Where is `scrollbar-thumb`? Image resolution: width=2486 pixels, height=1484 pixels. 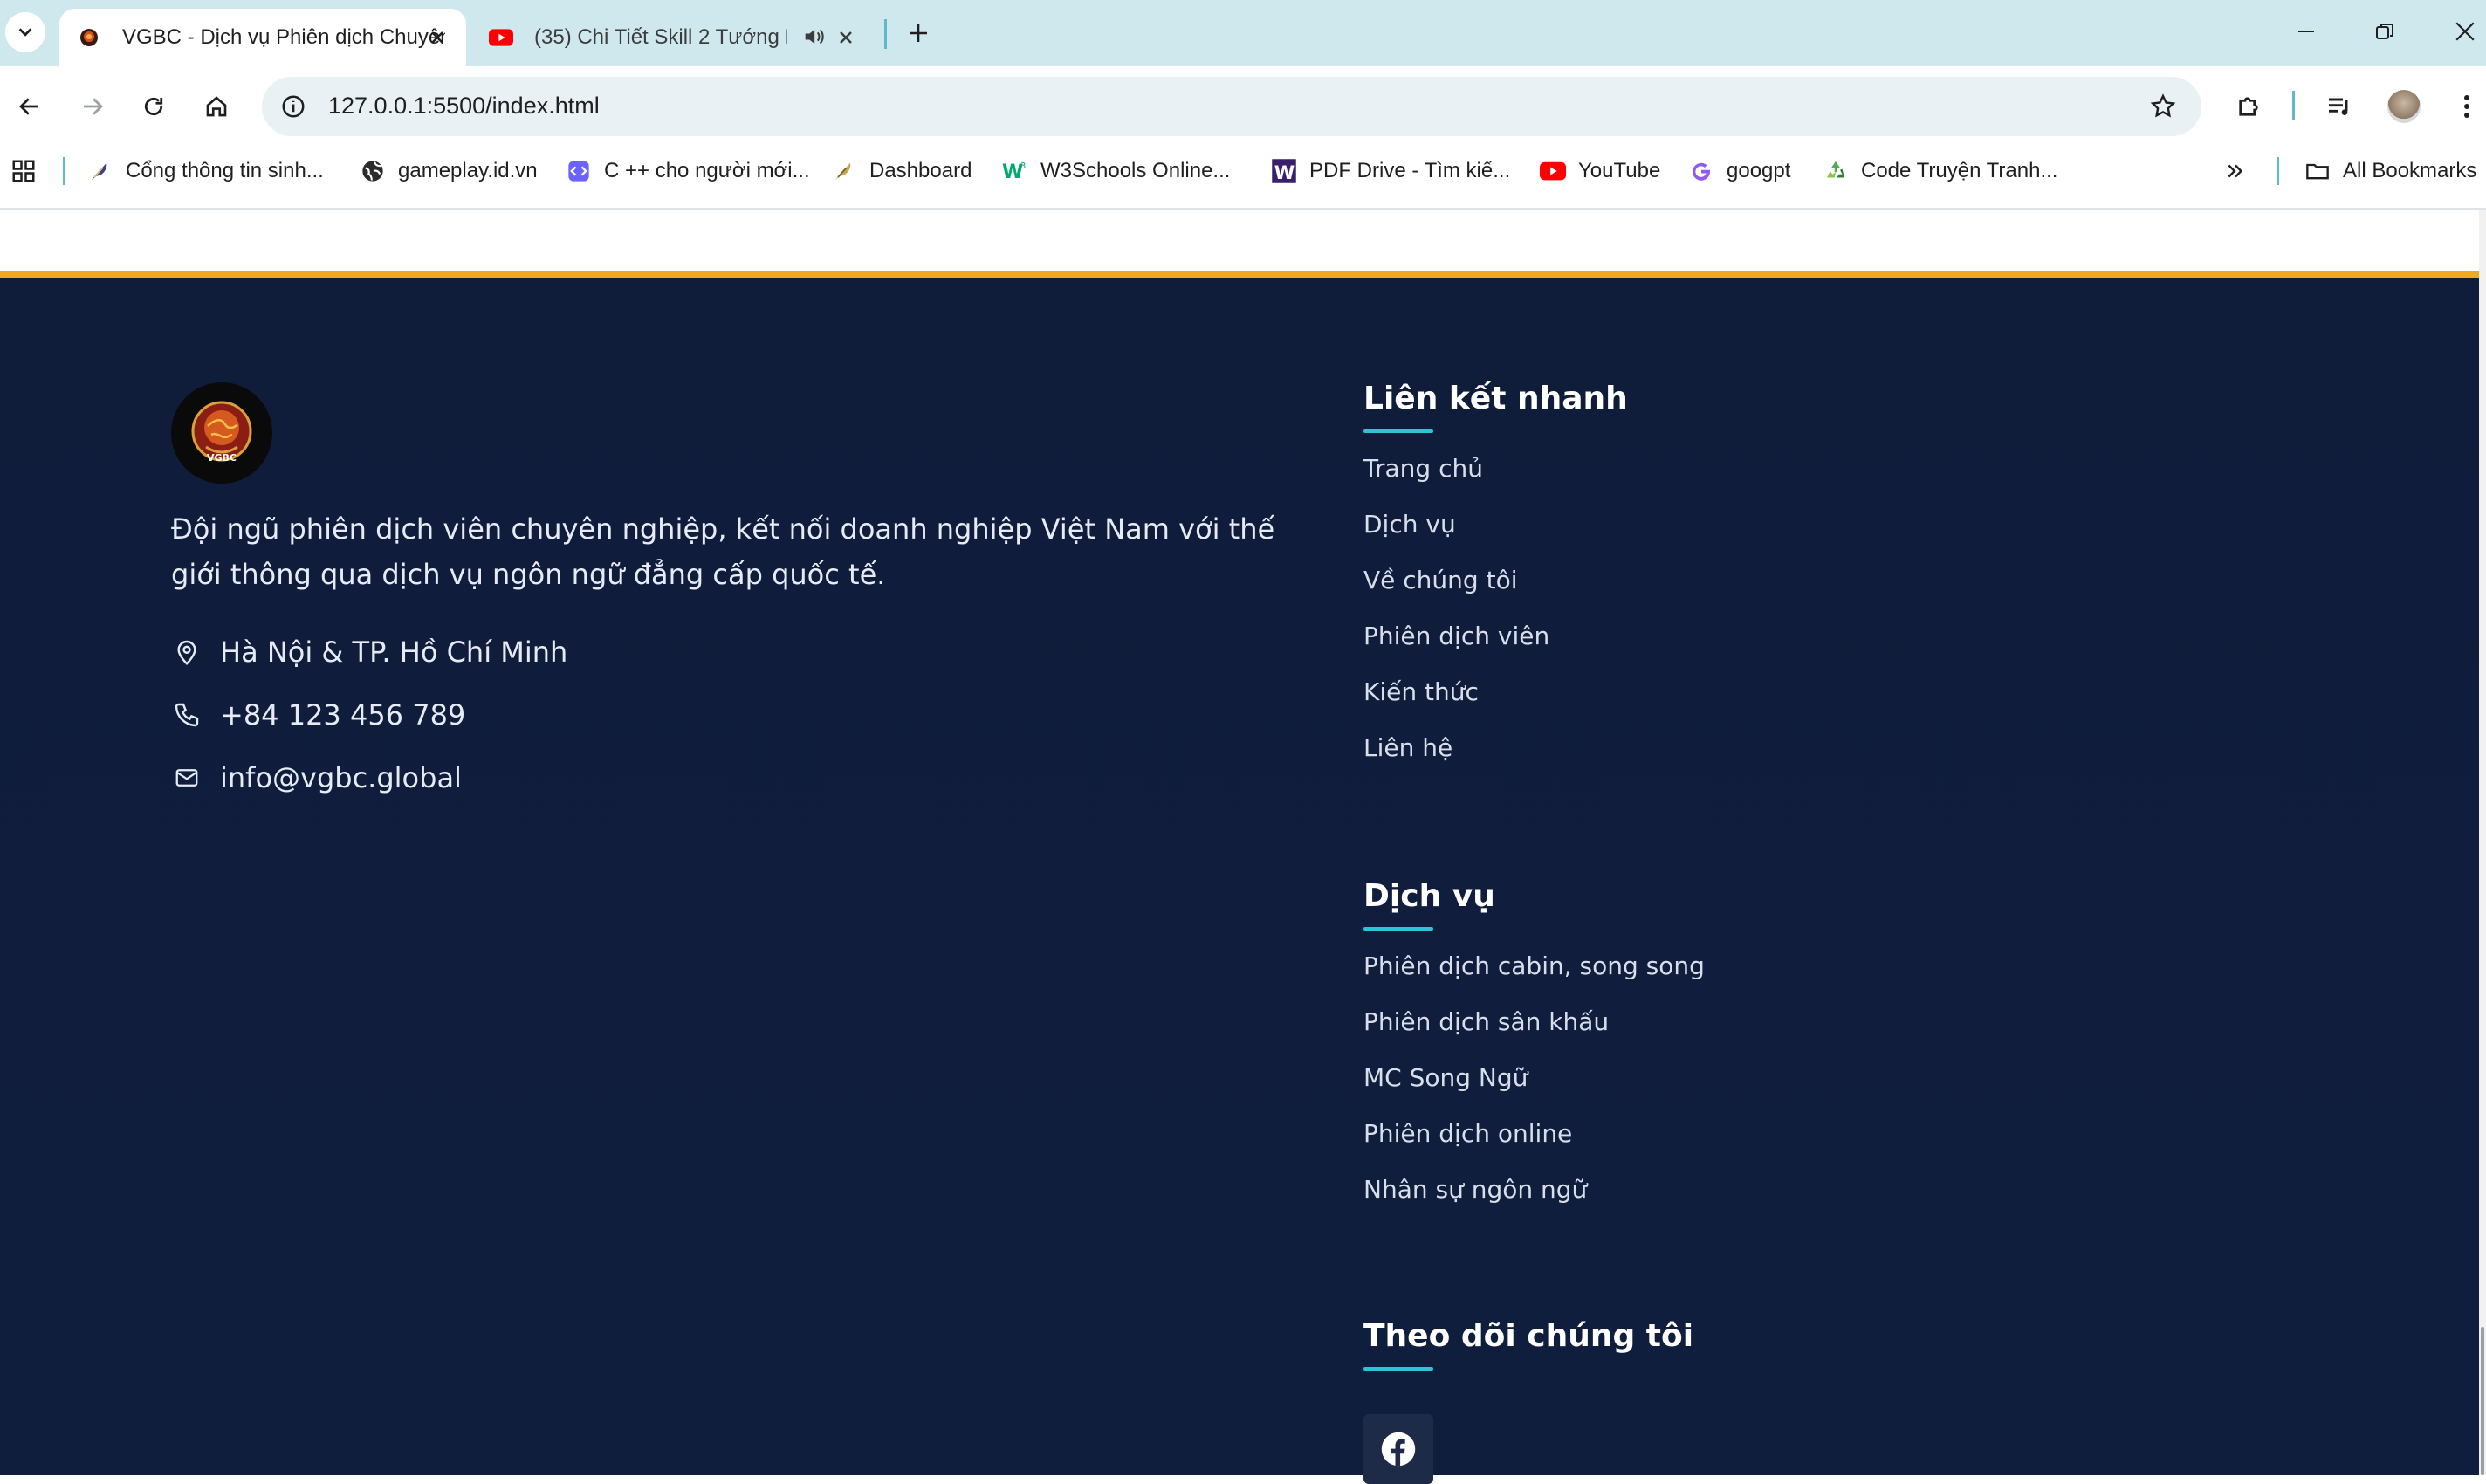
scrollbar-thumb is located at coordinates (2482, 1401).